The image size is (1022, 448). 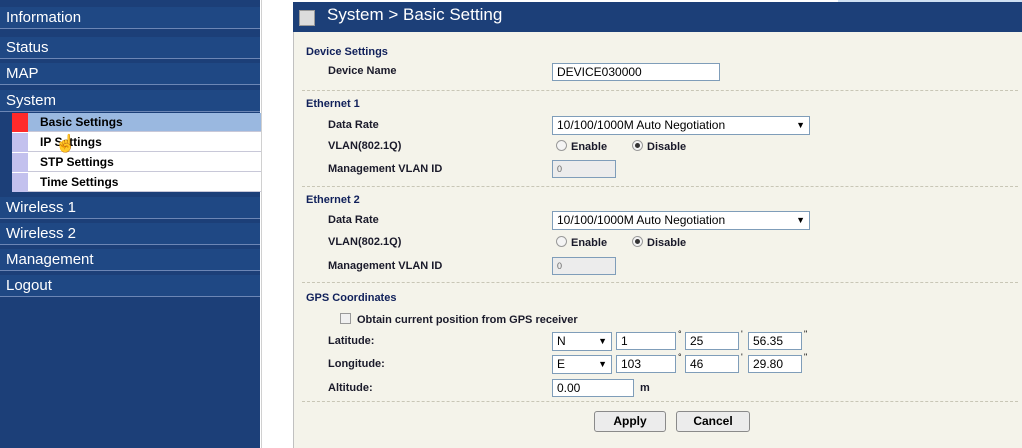 I want to click on nav-wireless-1: Wireless 1, so click(x=130, y=208).